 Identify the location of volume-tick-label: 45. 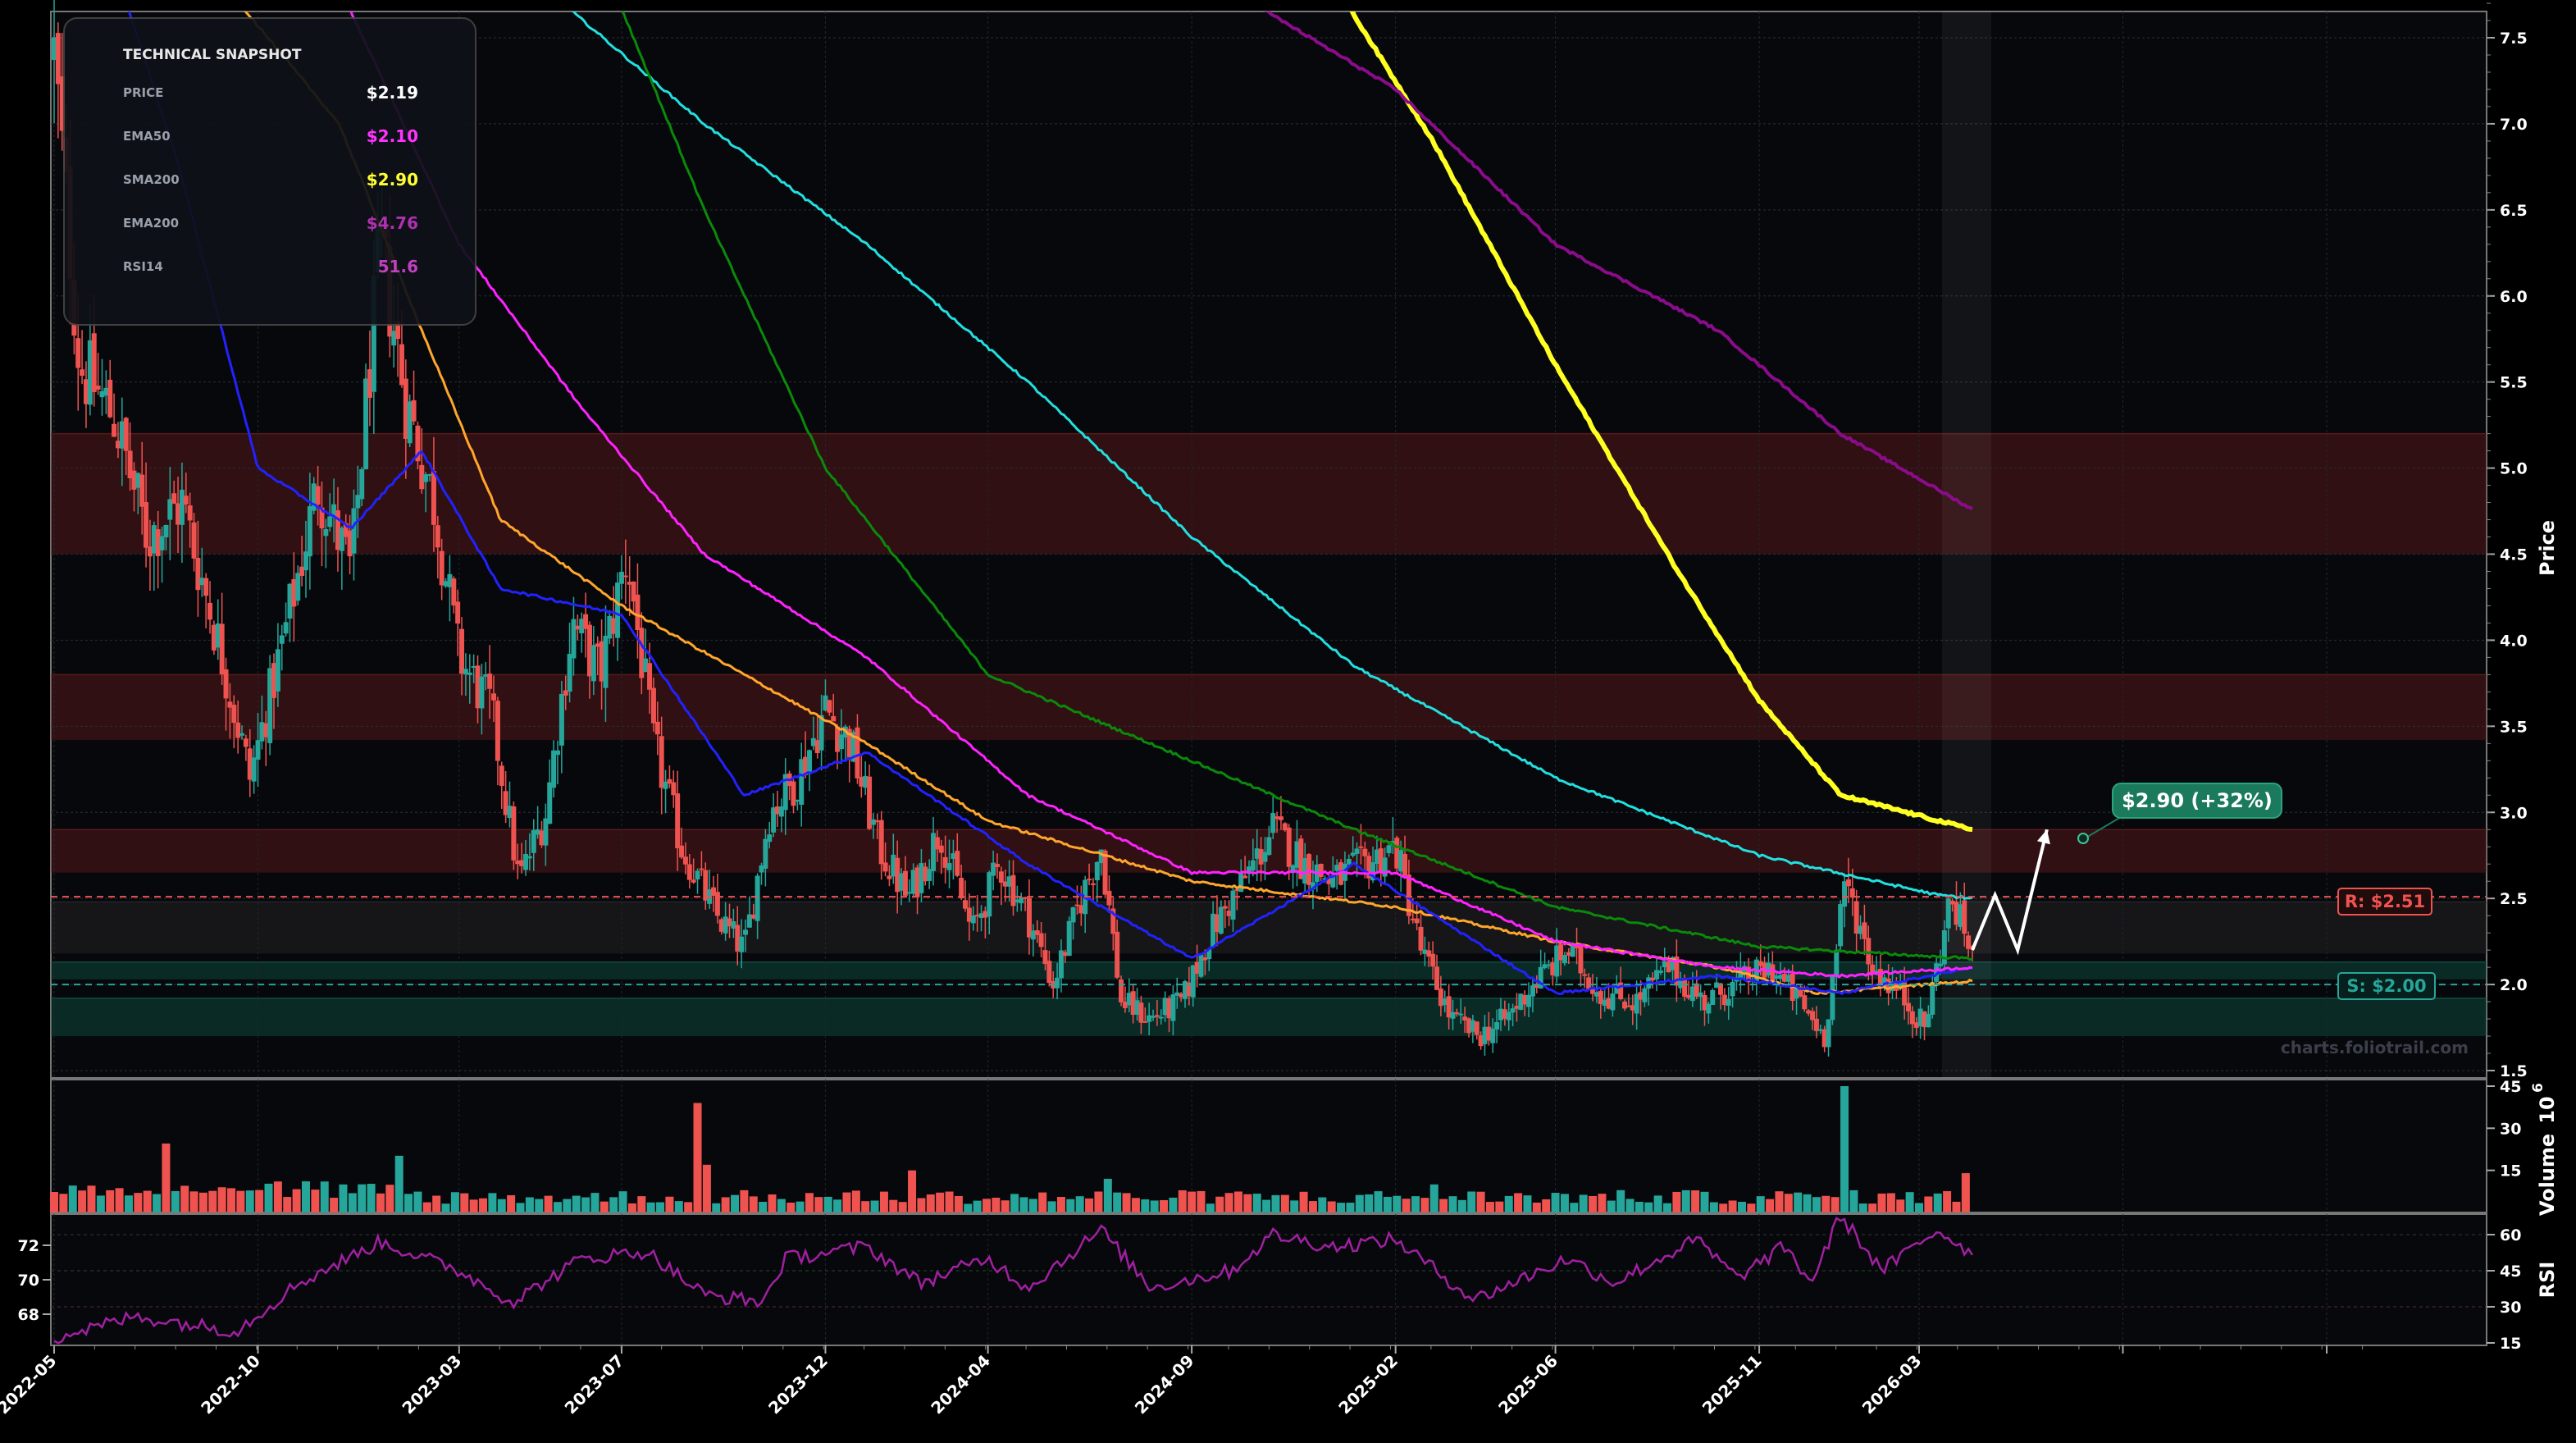
(2510, 1087).